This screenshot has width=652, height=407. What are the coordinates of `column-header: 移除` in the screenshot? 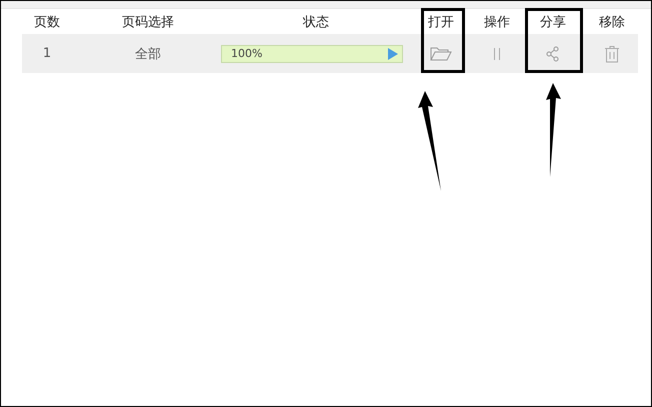 It's located at (612, 22).